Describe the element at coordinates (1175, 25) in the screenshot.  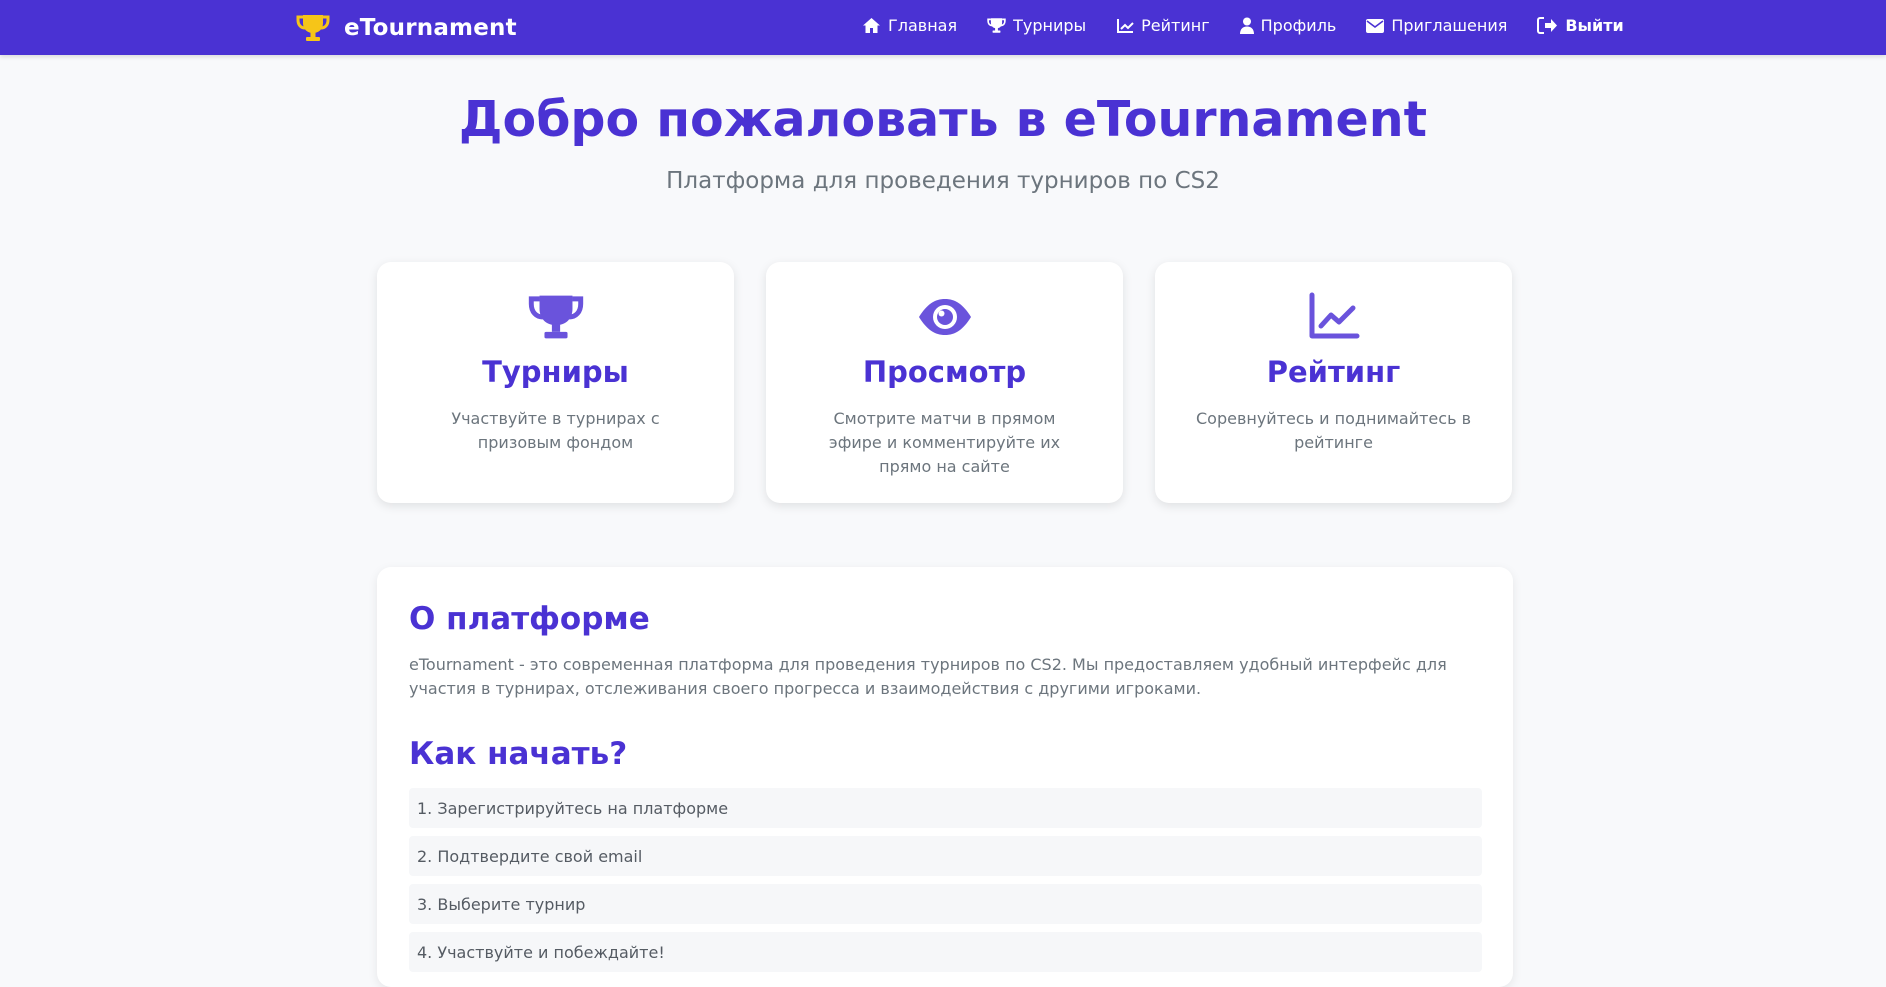
I see `nav-label-rating: Рейтинг` at that location.